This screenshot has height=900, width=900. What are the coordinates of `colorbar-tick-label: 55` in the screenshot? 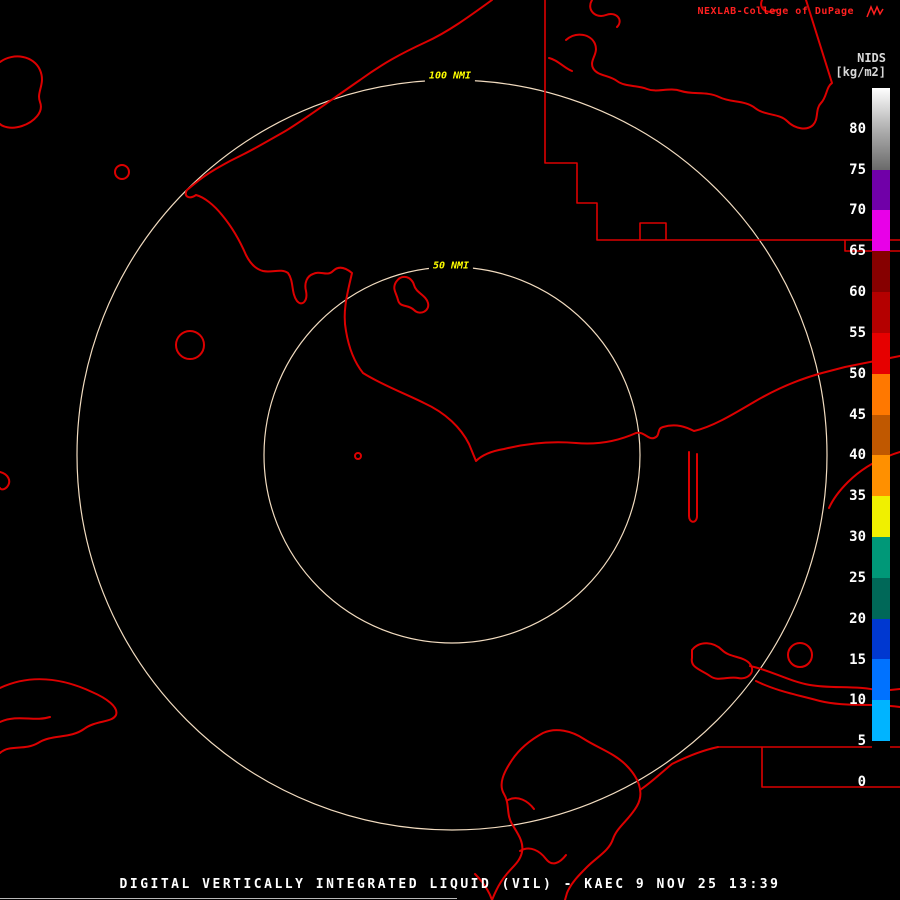 It's located at (857, 332).